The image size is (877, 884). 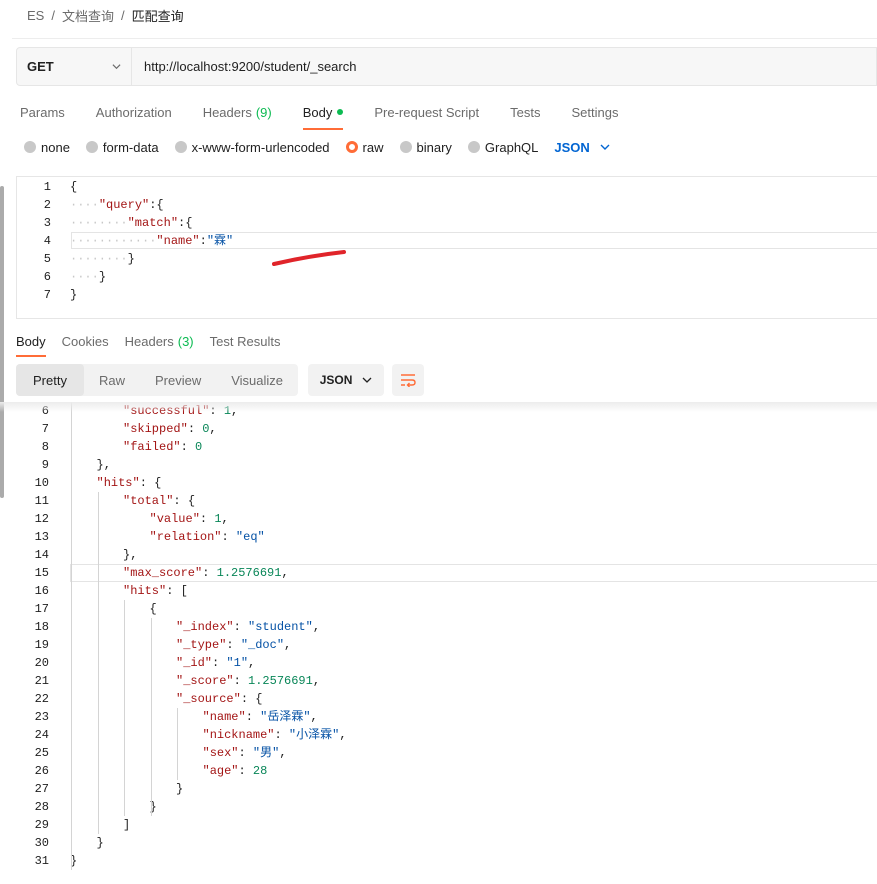 I want to click on breadcrumb-section: 文档查询, so click(x=88, y=15).